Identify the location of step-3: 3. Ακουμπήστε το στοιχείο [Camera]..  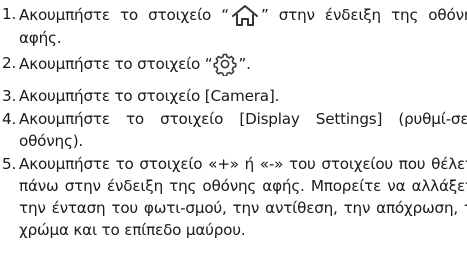
(234, 96).